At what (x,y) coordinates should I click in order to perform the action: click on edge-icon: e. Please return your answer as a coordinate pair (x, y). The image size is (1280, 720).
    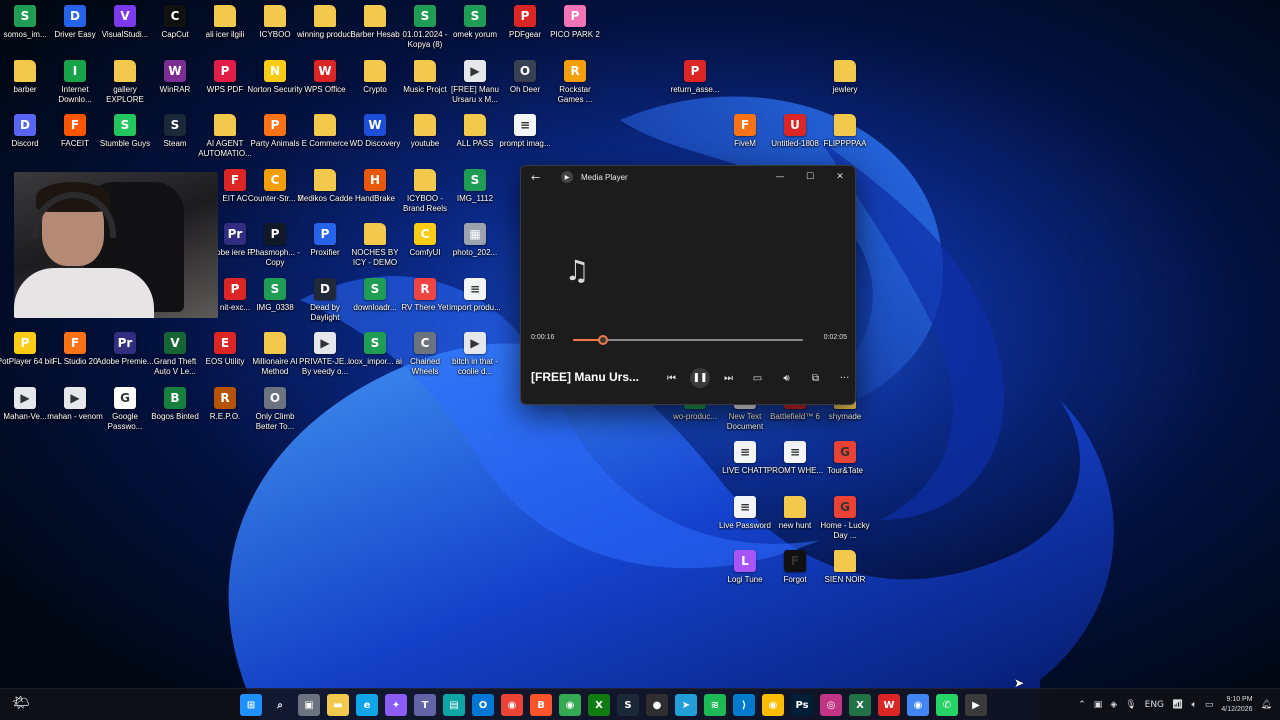
    Looking at the image, I should click on (367, 705).